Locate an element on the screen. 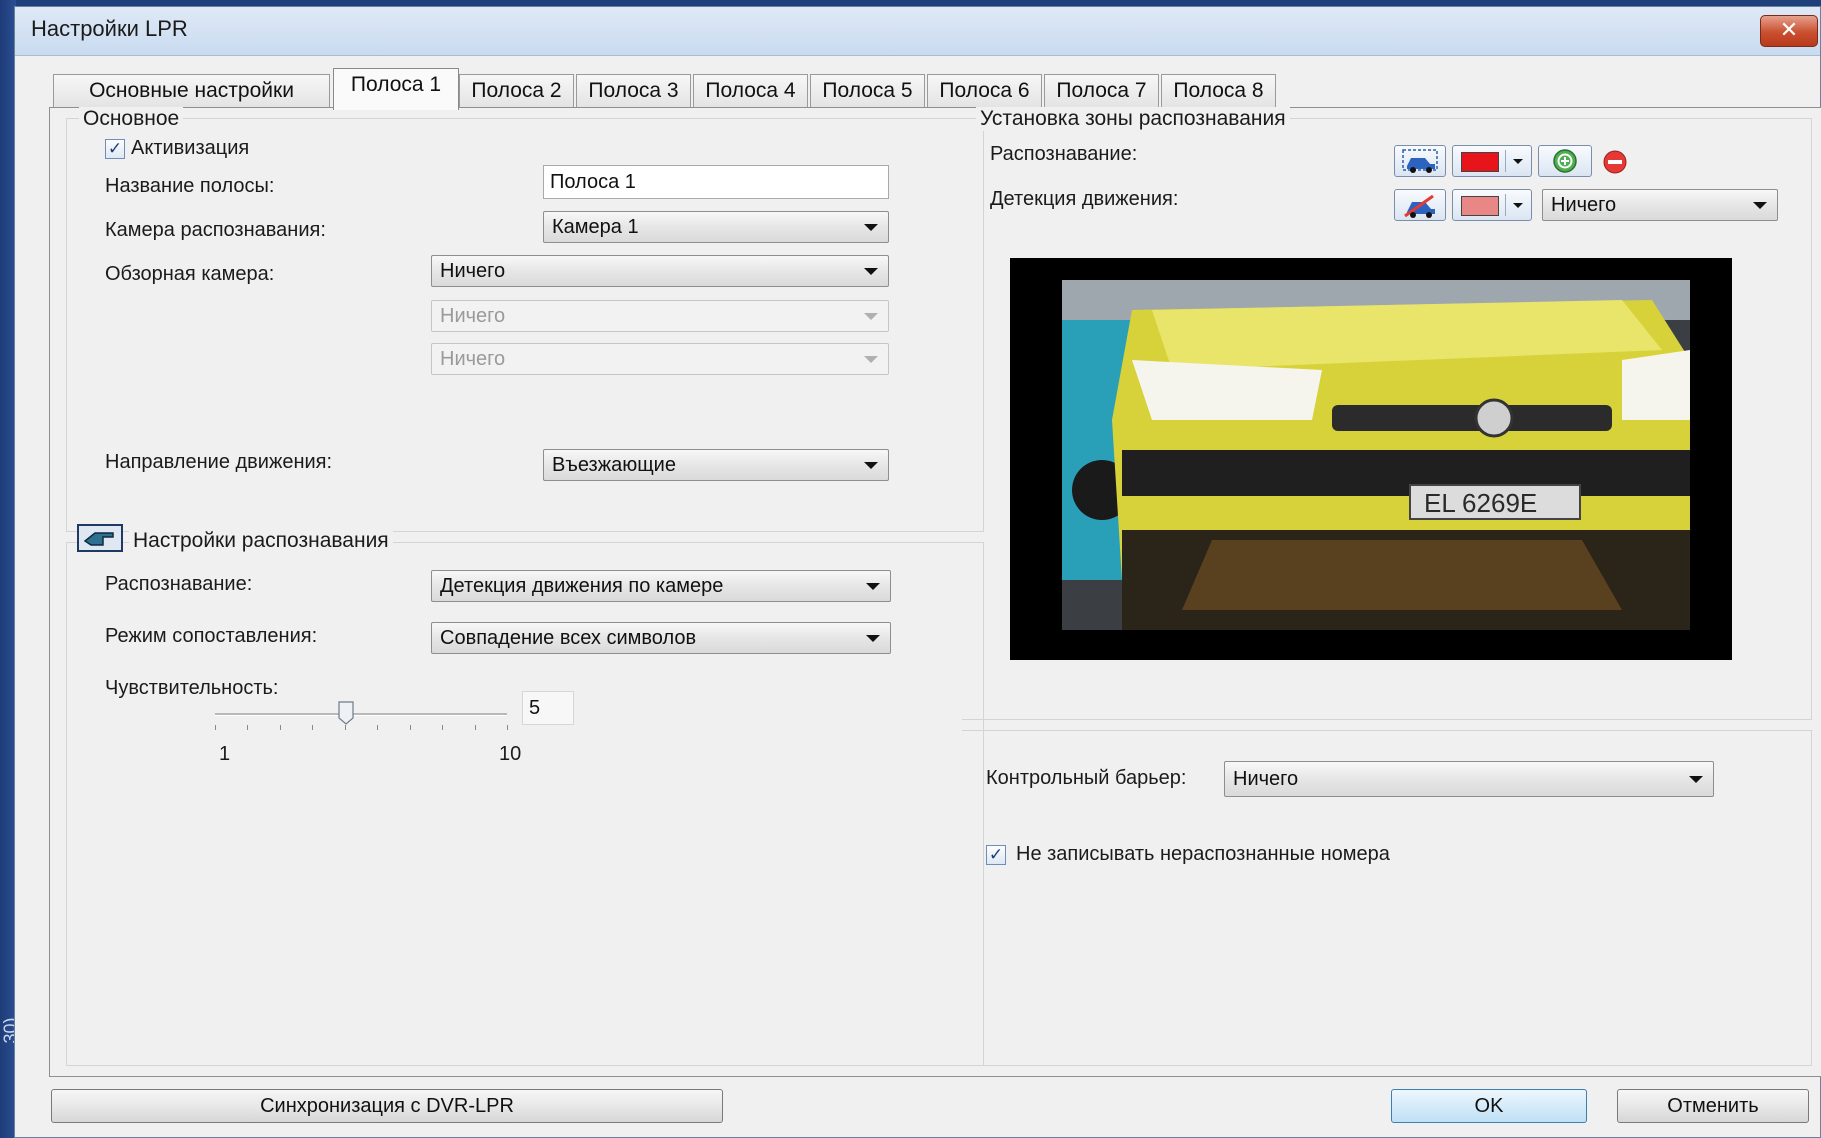 This screenshot has height=1138, width=1821. add-zone-button is located at coordinates (1565, 161).